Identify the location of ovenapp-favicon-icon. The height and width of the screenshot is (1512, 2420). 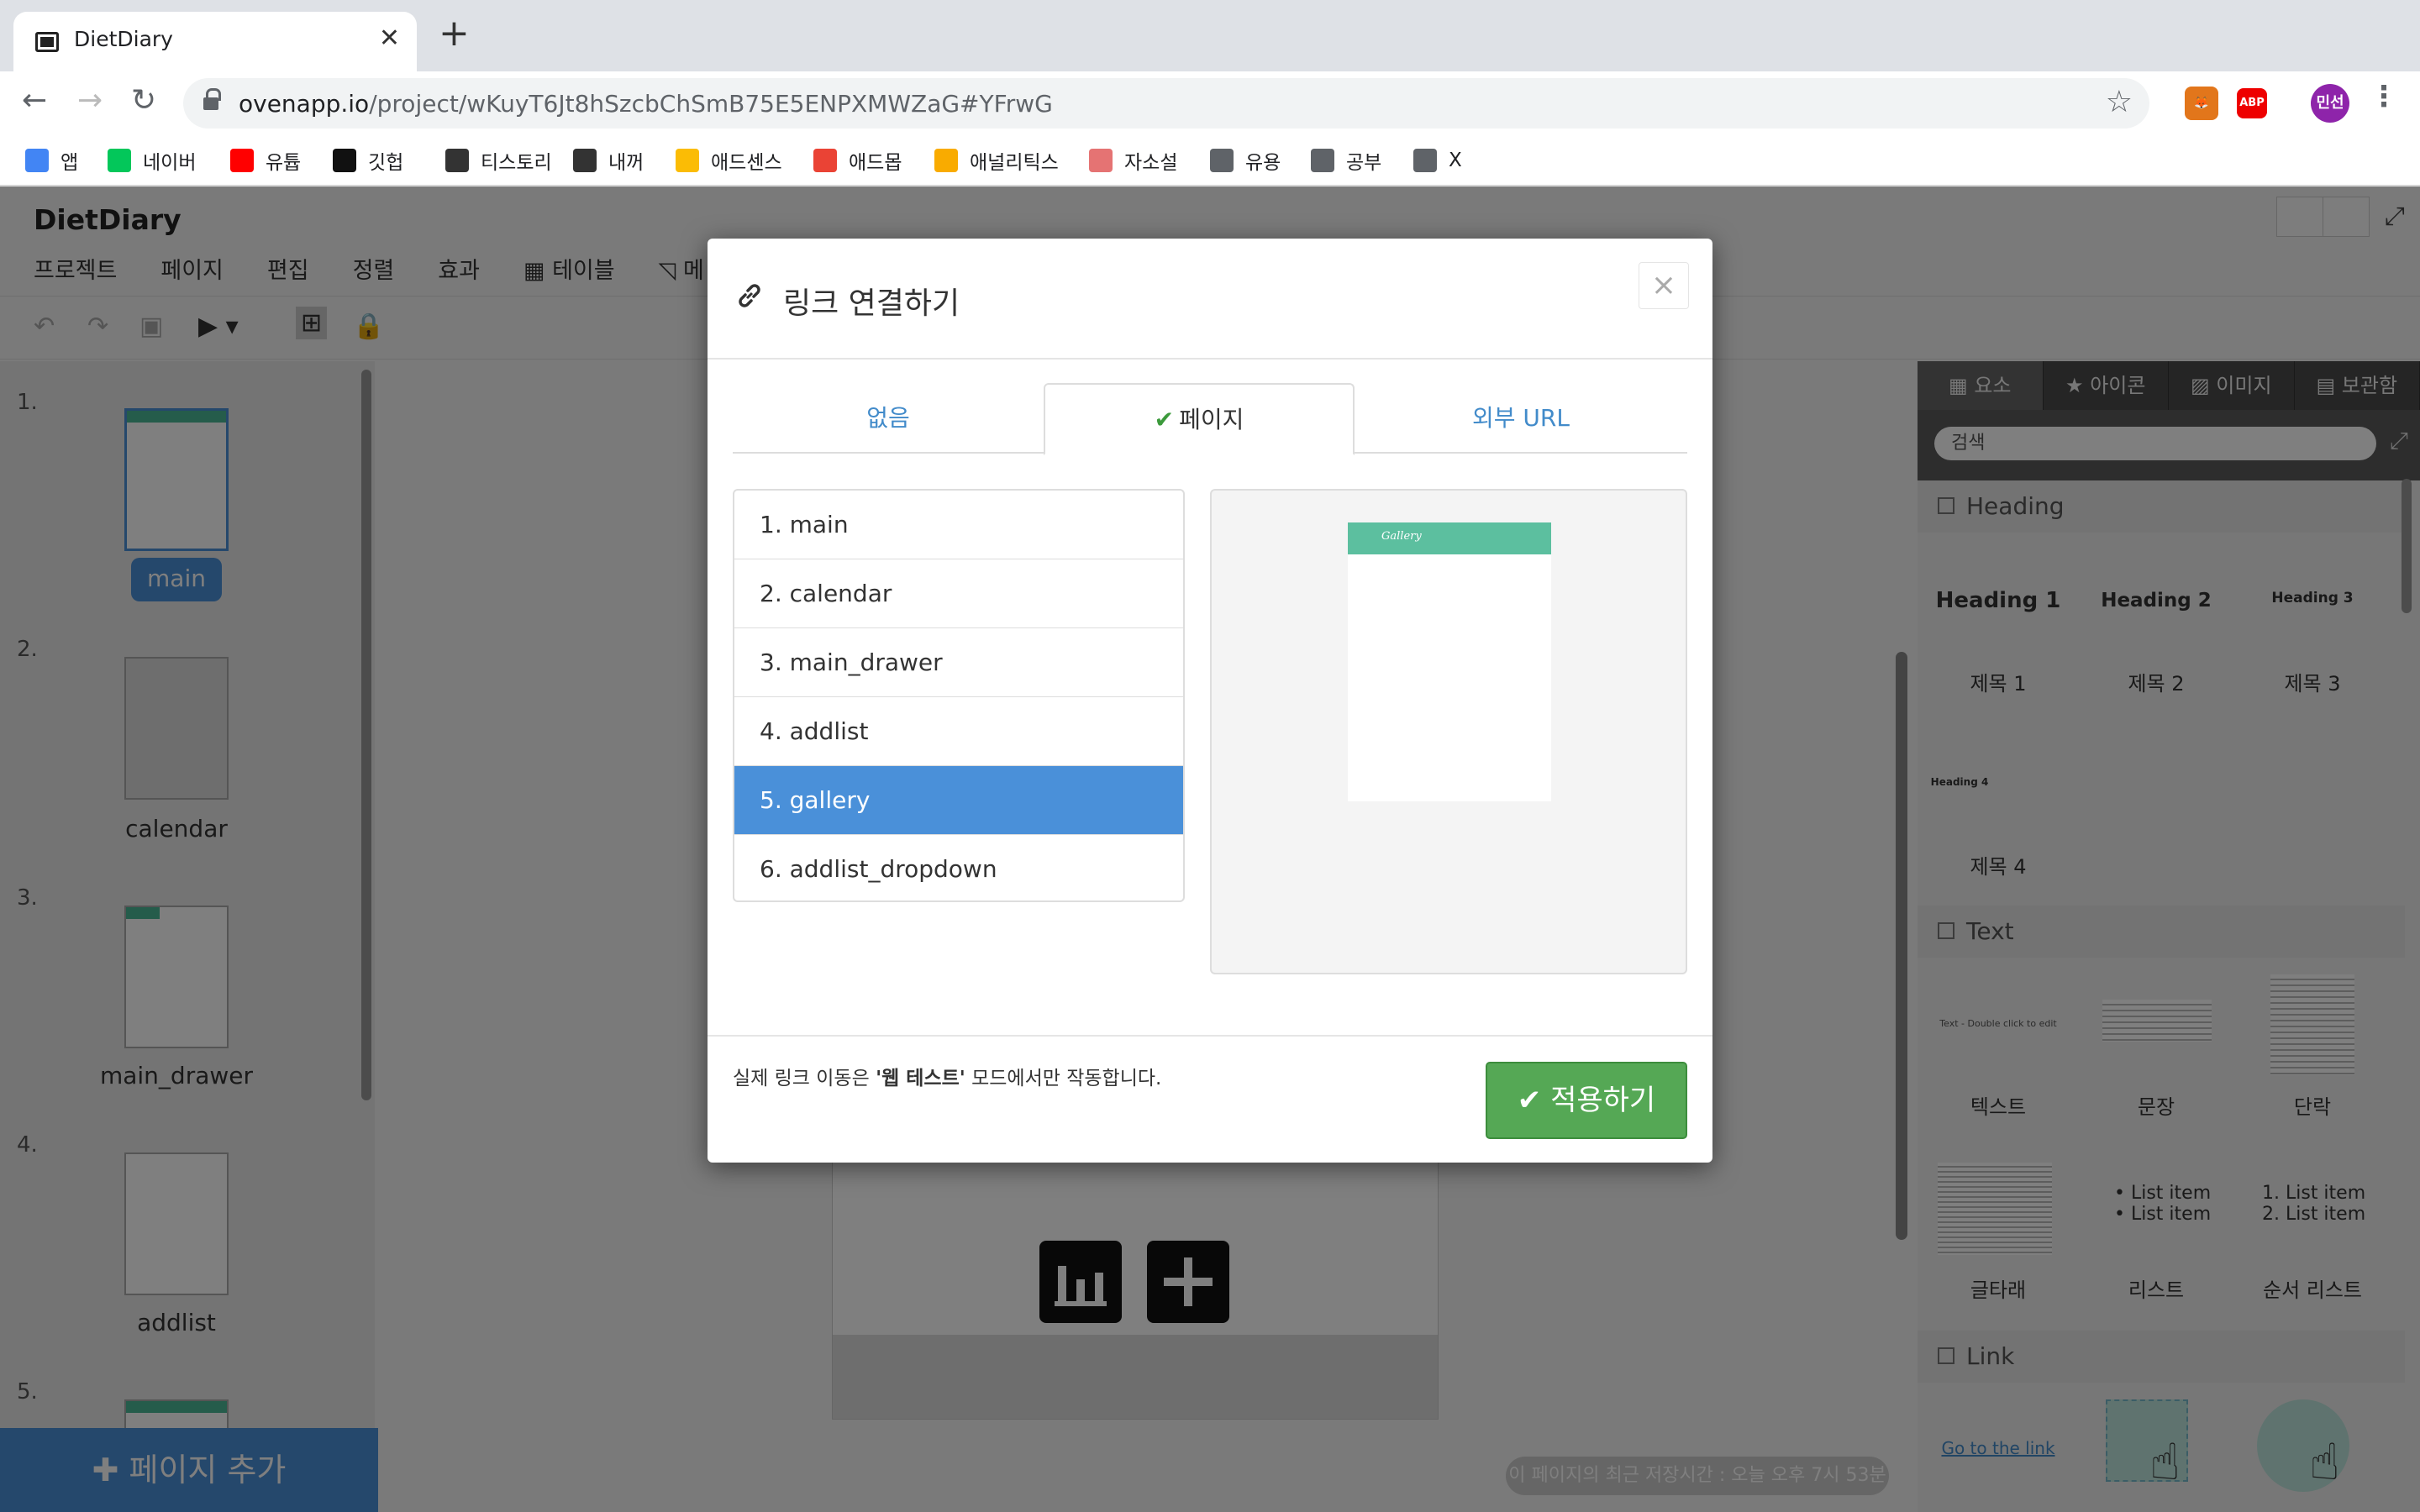
(47, 42).